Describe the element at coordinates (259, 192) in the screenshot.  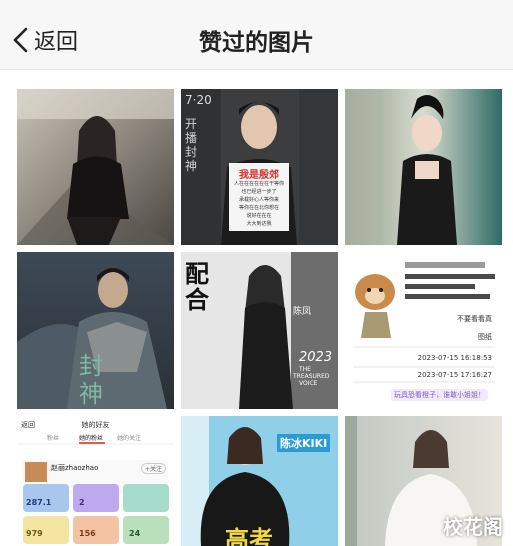
I see `sign-line-2: 也已经进一步了` at that location.